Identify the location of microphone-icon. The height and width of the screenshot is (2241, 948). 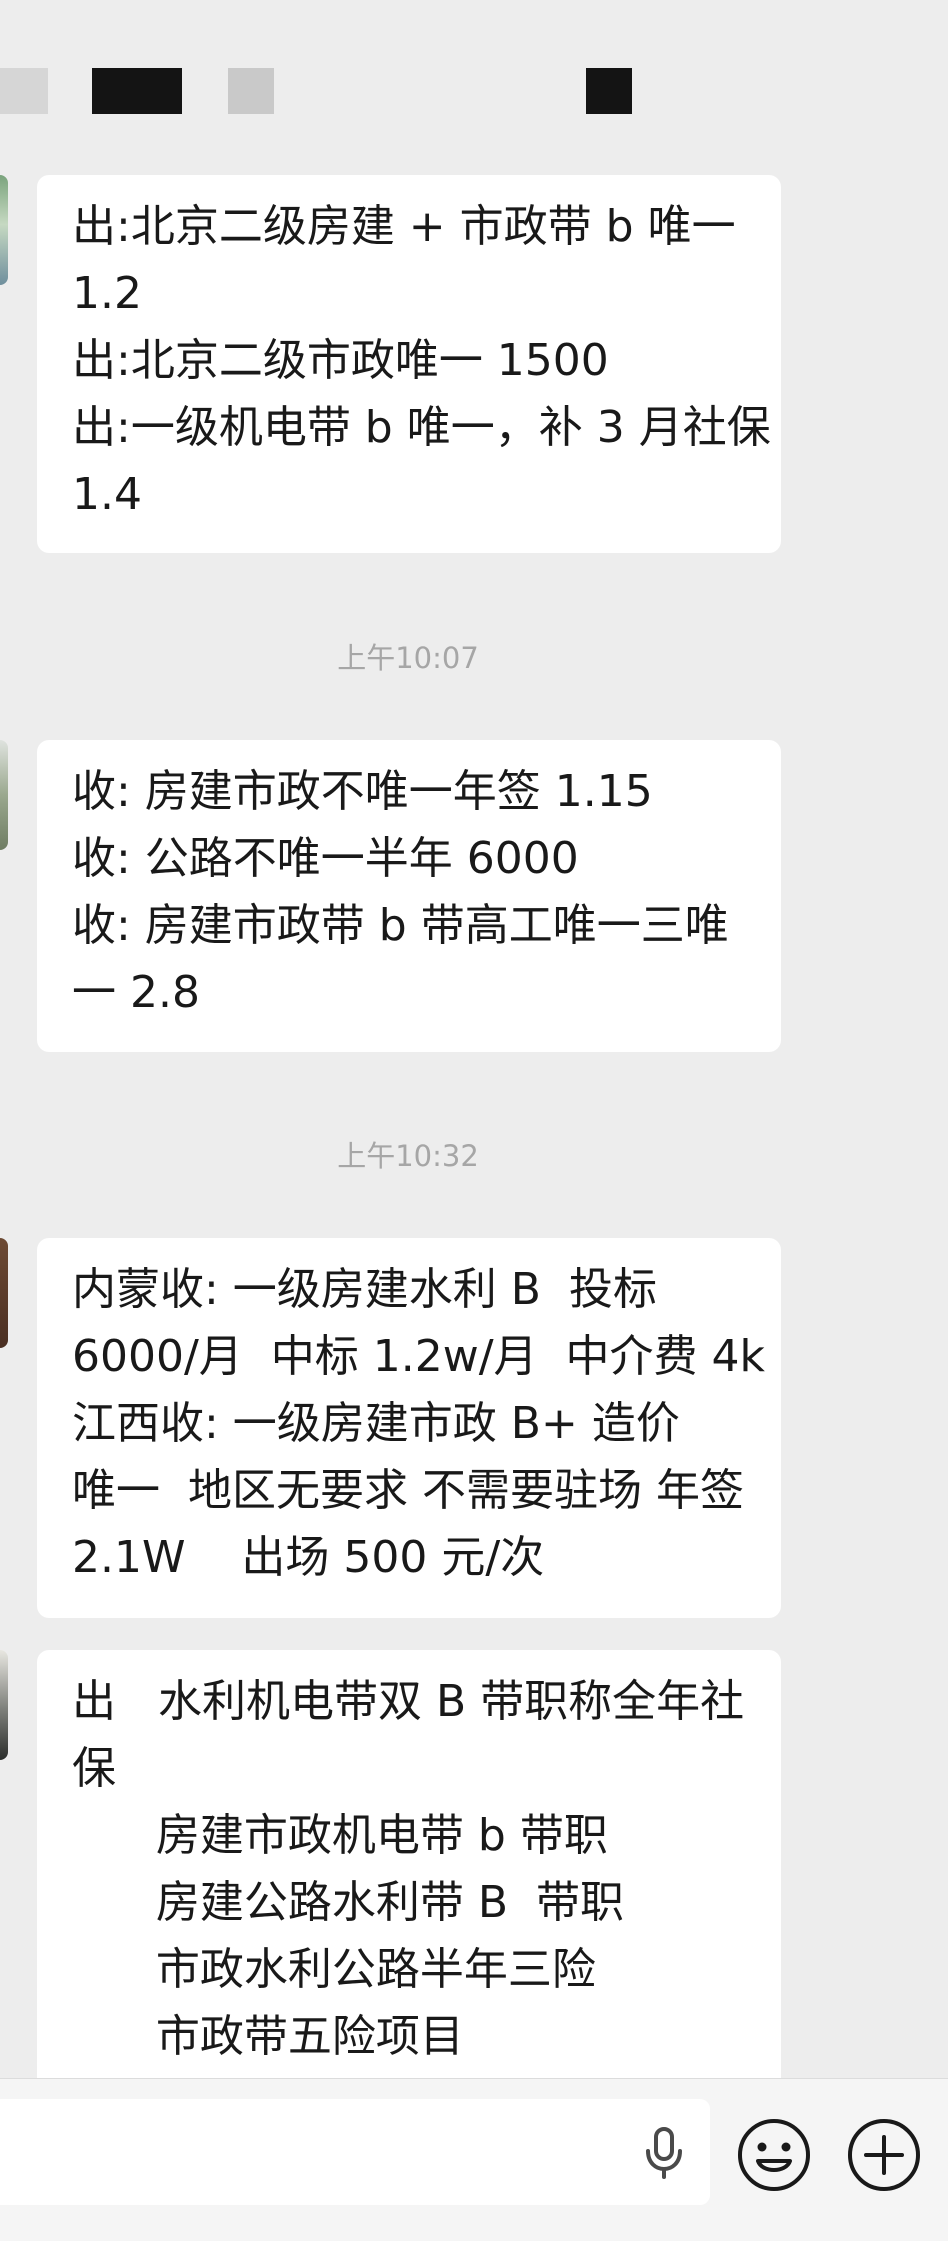
(664, 2151).